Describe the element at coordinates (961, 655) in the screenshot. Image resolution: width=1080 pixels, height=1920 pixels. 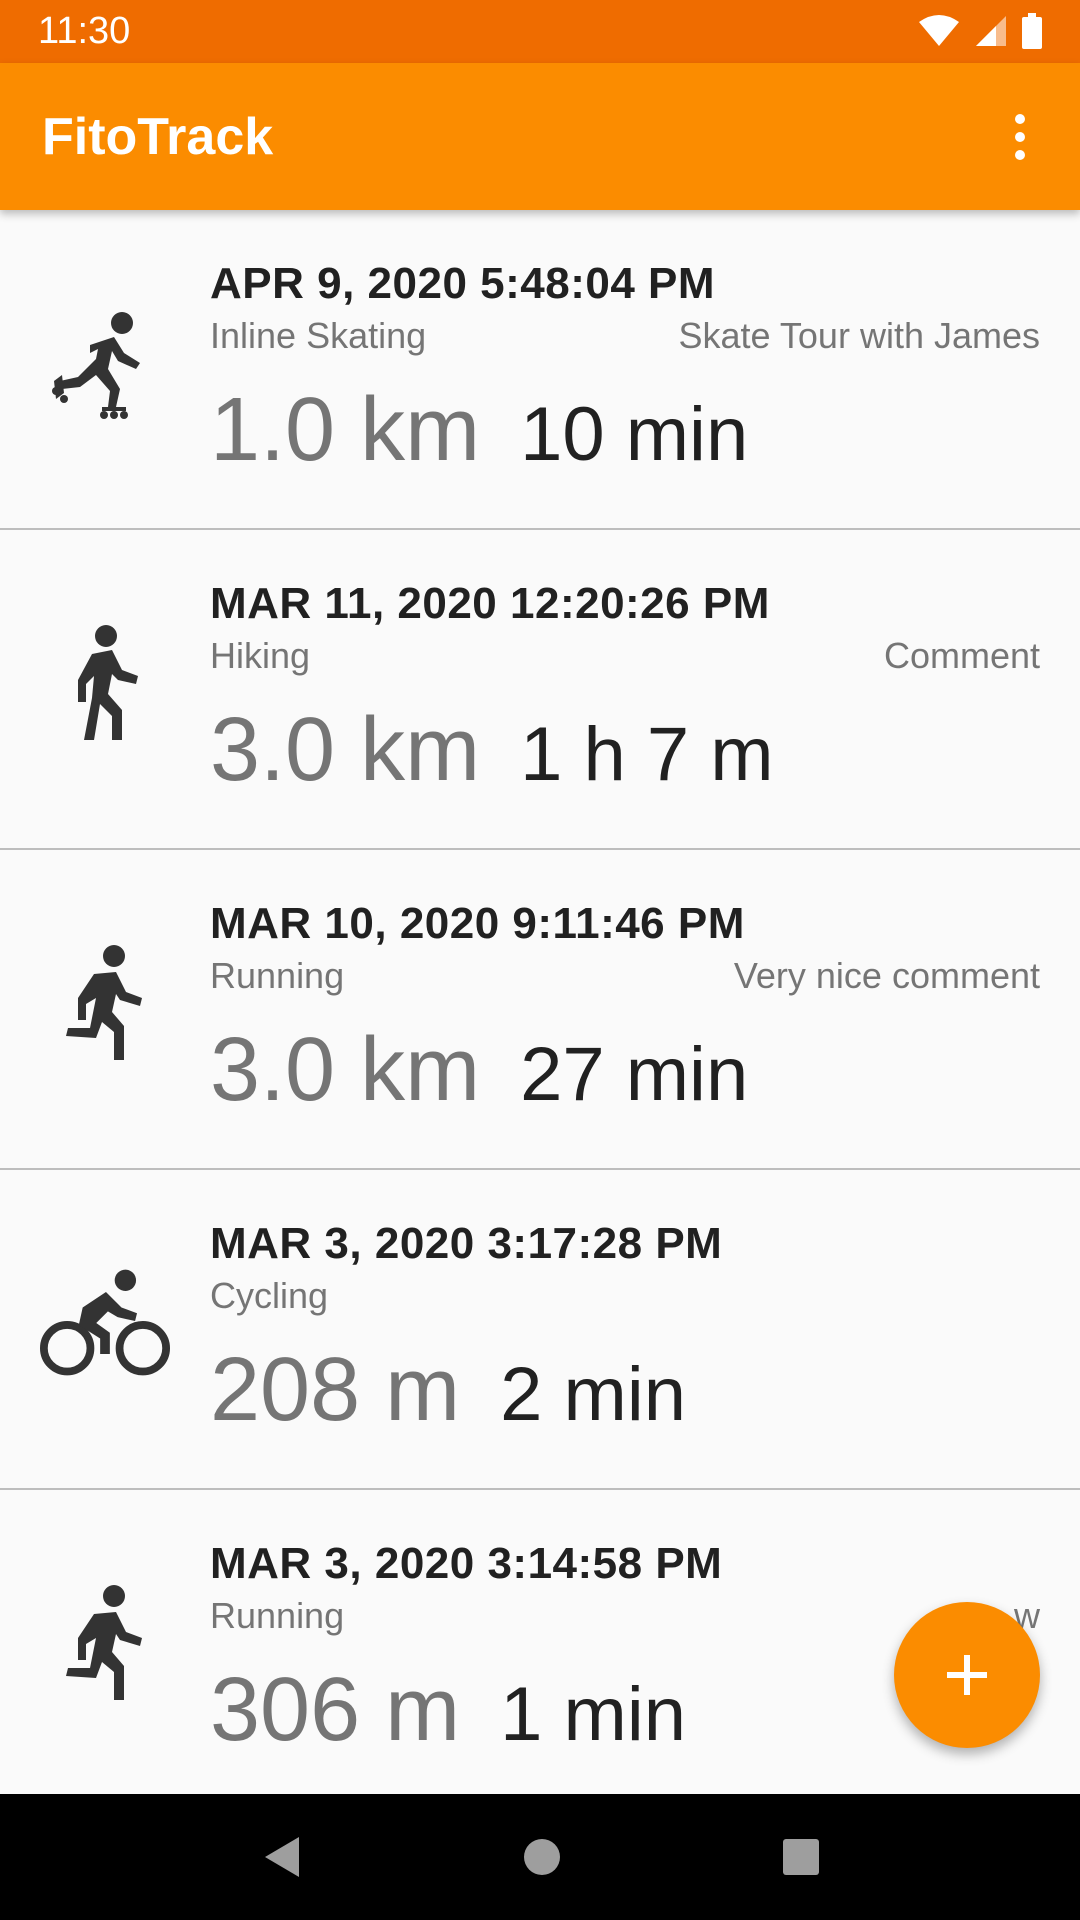
I see `workout-comment: Comment` at that location.